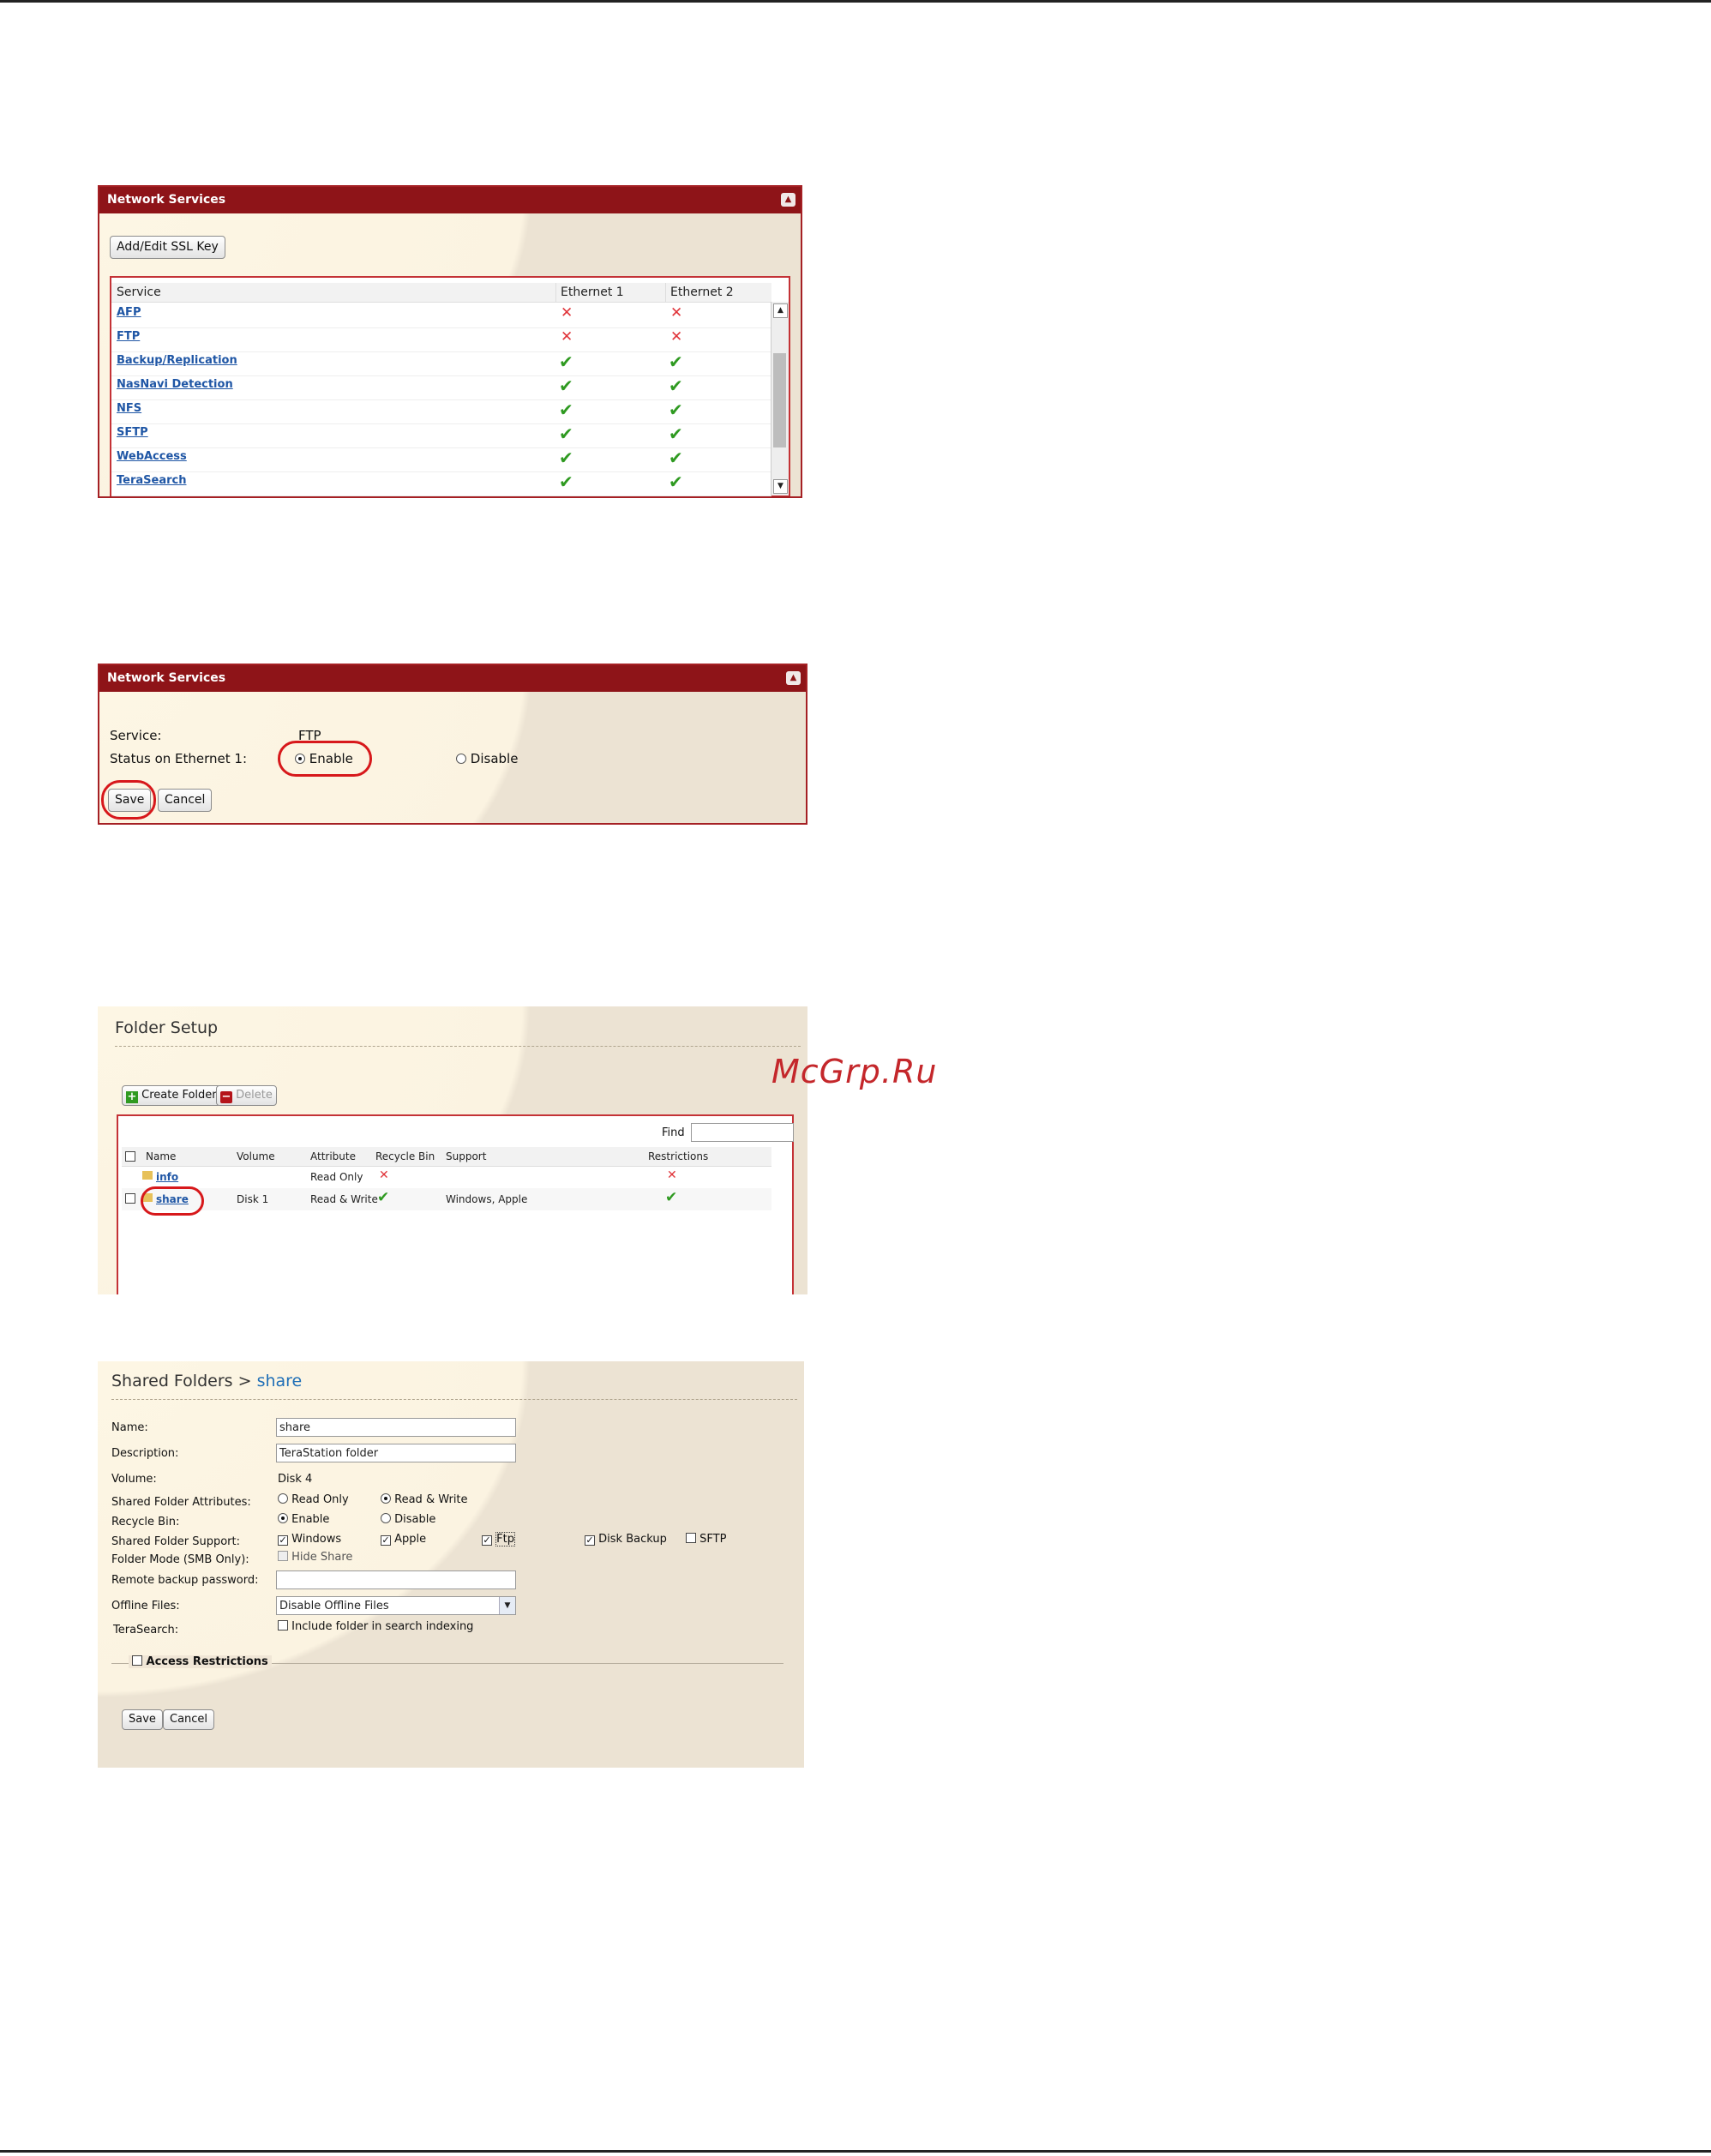  Describe the element at coordinates (145, 1522) in the screenshot. I see `recycle-bin-label: Recycle Bin:` at that location.